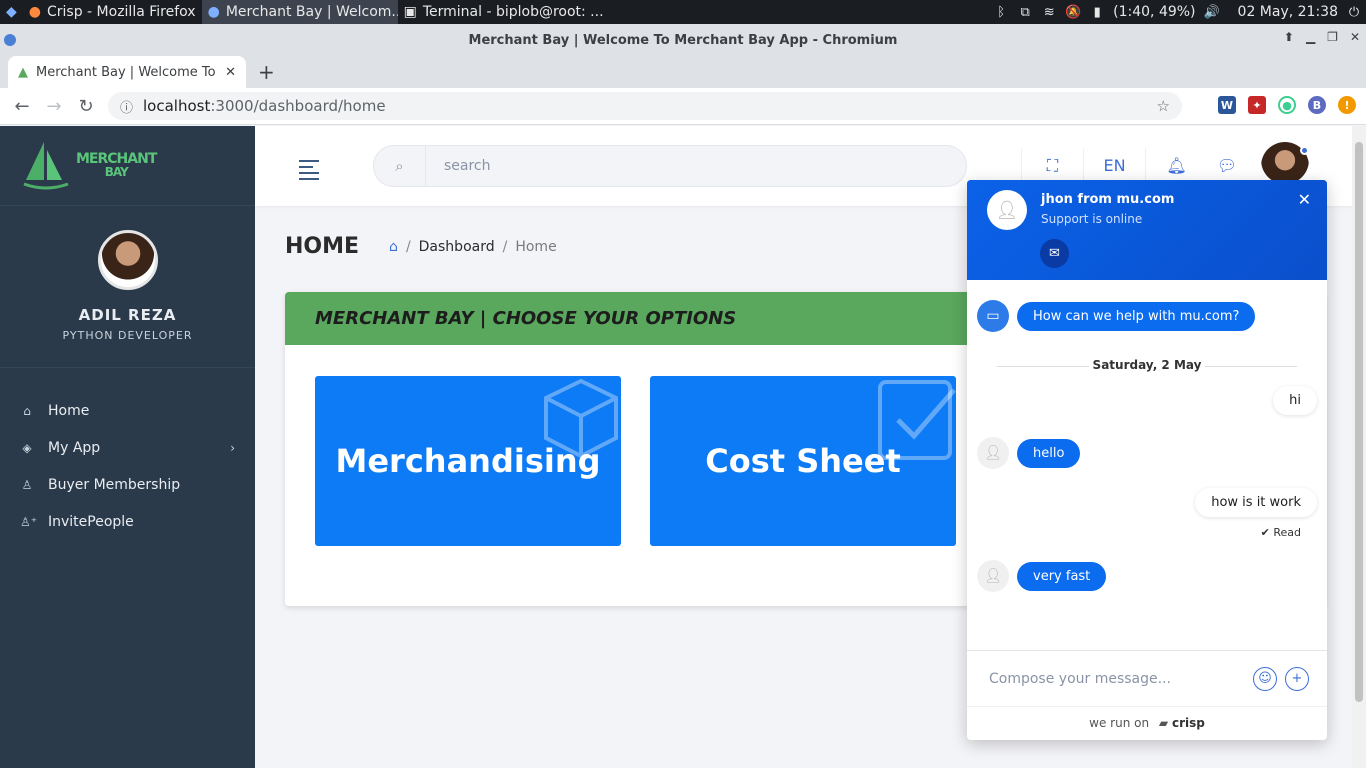 The width and height of the screenshot is (1366, 768). I want to click on window-controls: ⬆ ▁ ❐ ✕, so click(1322, 37).